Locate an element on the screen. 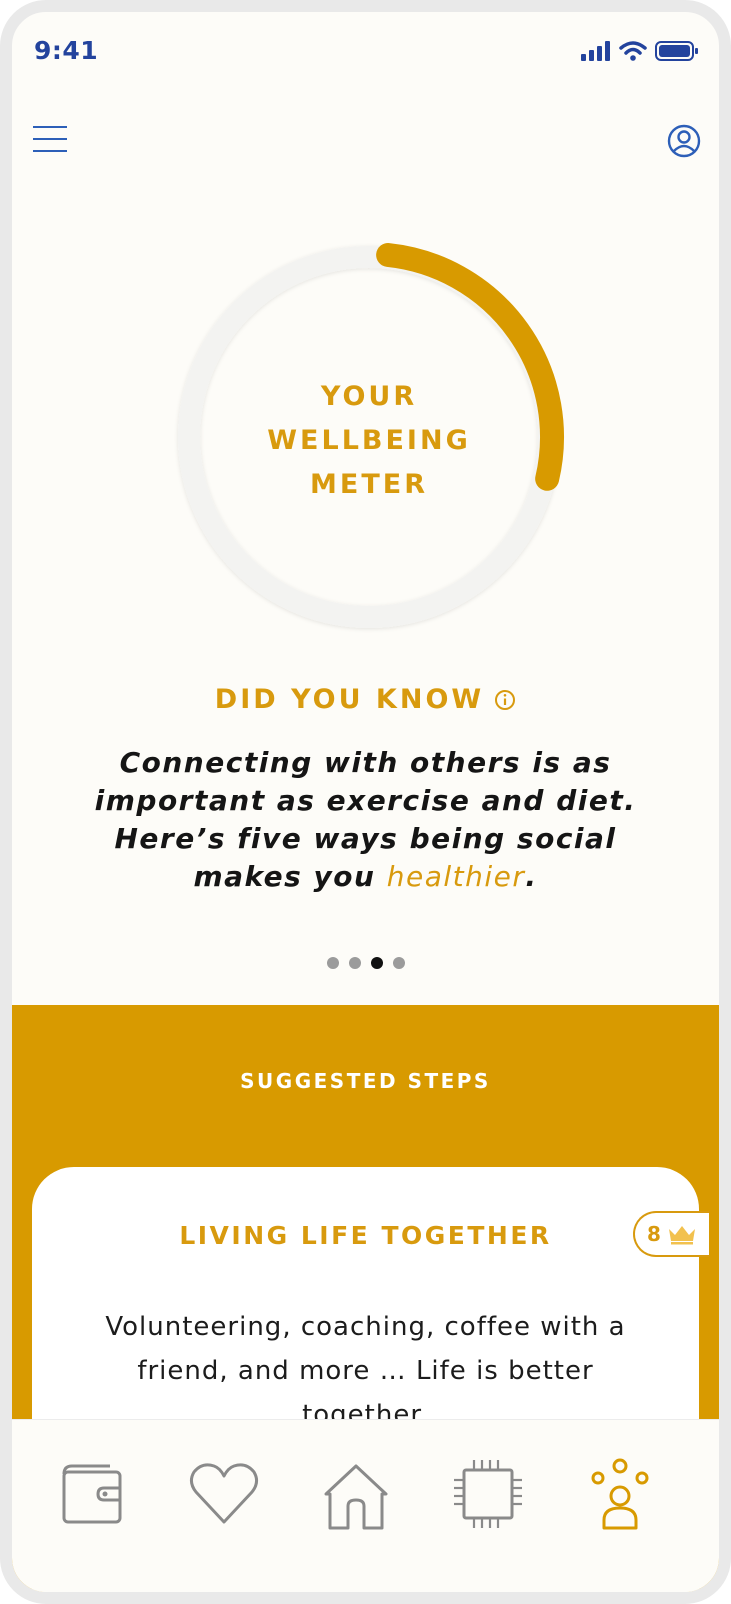 This screenshot has height=1604, width=731. bottom-navigation is located at coordinates (365, 1505).